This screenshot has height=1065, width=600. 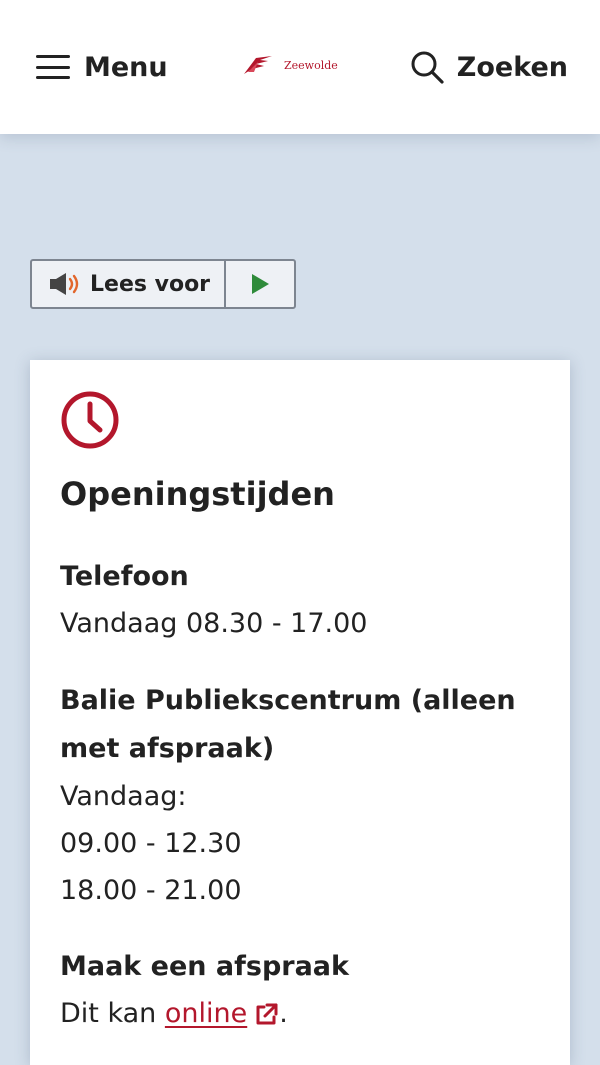 What do you see at coordinates (427, 67) in the screenshot?
I see `search-icon` at bounding box center [427, 67].